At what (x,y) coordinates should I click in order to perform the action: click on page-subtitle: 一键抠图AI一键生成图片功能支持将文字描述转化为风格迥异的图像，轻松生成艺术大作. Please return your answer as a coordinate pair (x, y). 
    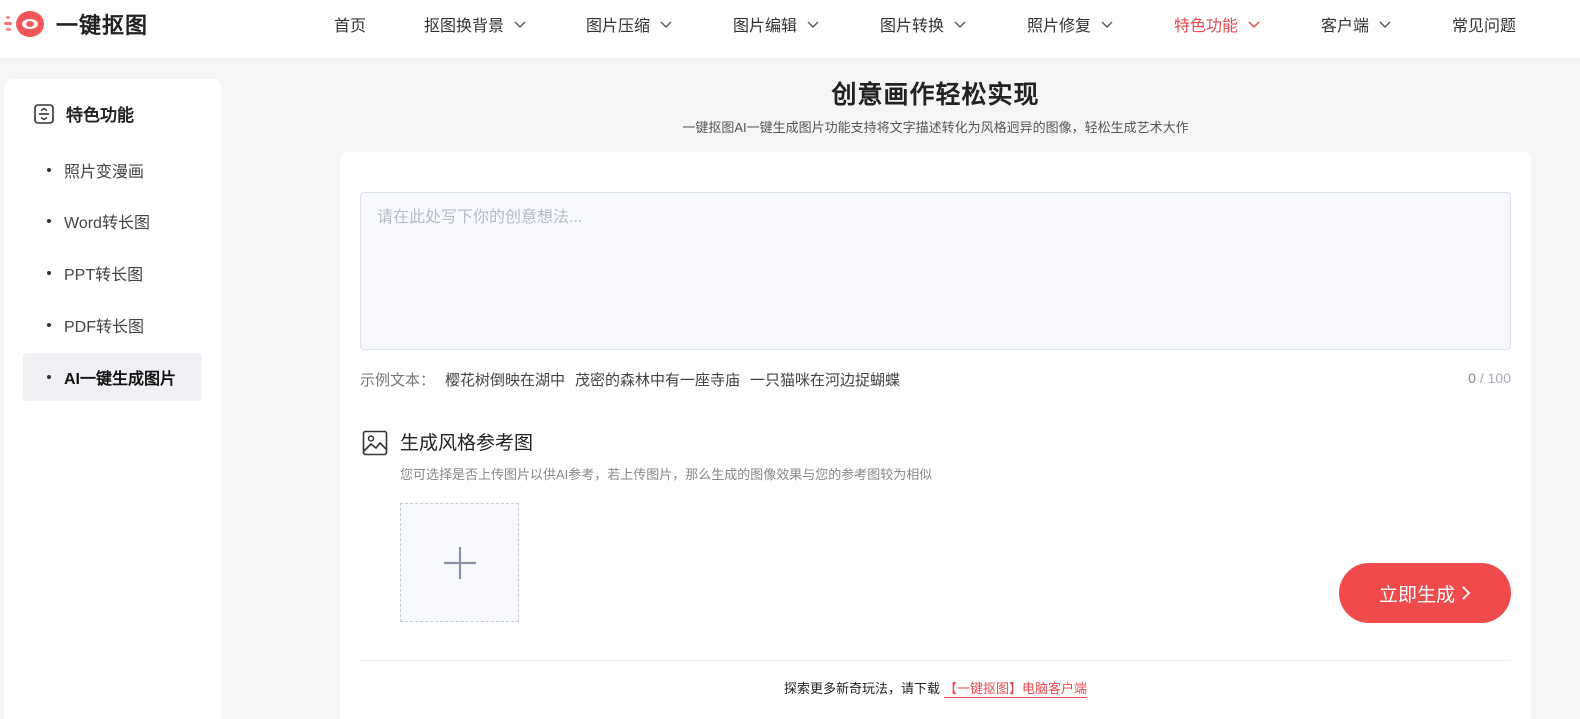
    Looking at the image, I should click on (935, 127).